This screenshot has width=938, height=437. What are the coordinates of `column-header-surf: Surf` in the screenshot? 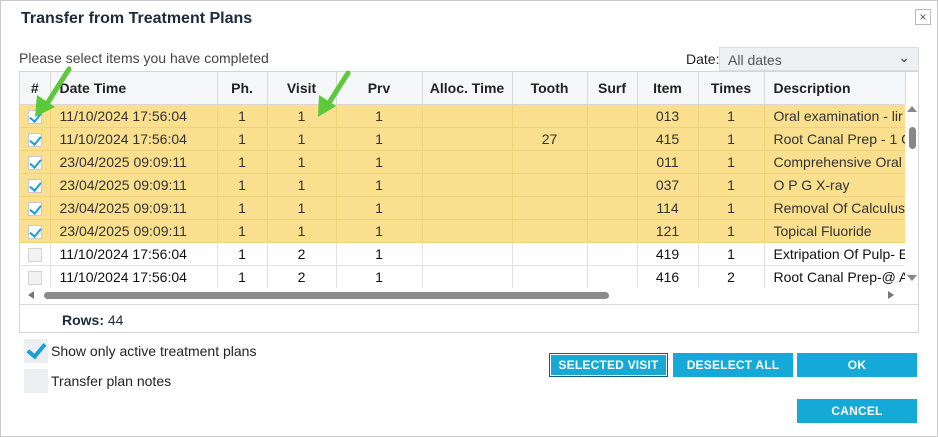 It's located at (612, 88).